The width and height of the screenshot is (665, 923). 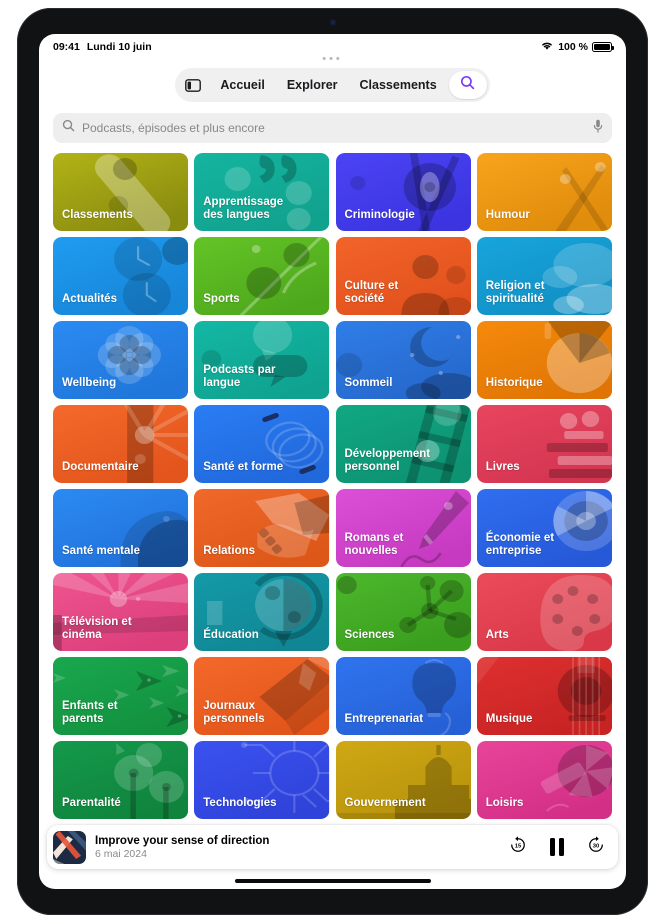 I want to click on category-label: Relations, so click(x=229, y=551).